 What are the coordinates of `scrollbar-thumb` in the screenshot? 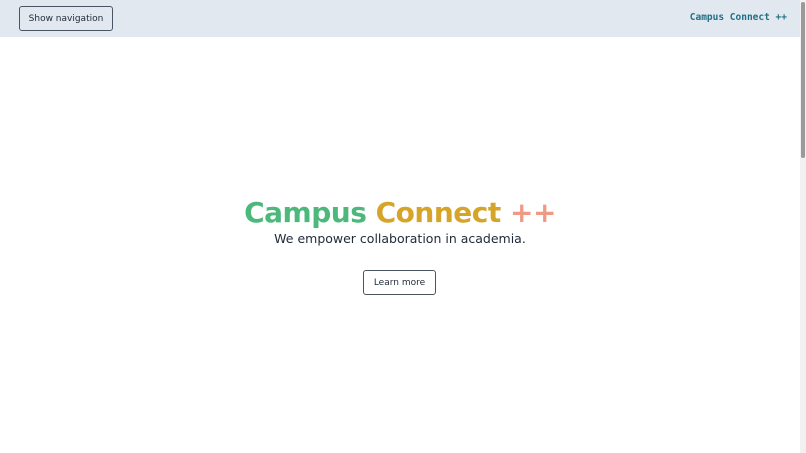 It's located at (803, 80).